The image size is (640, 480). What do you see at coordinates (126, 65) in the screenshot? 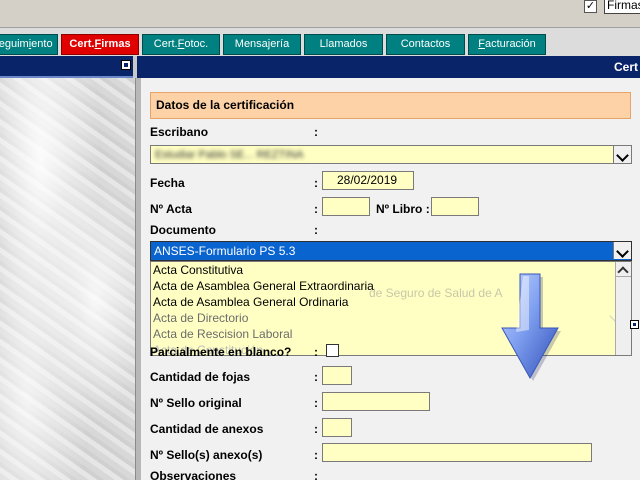
I see `minimize-panel-button` at bounding box center [126, 65].